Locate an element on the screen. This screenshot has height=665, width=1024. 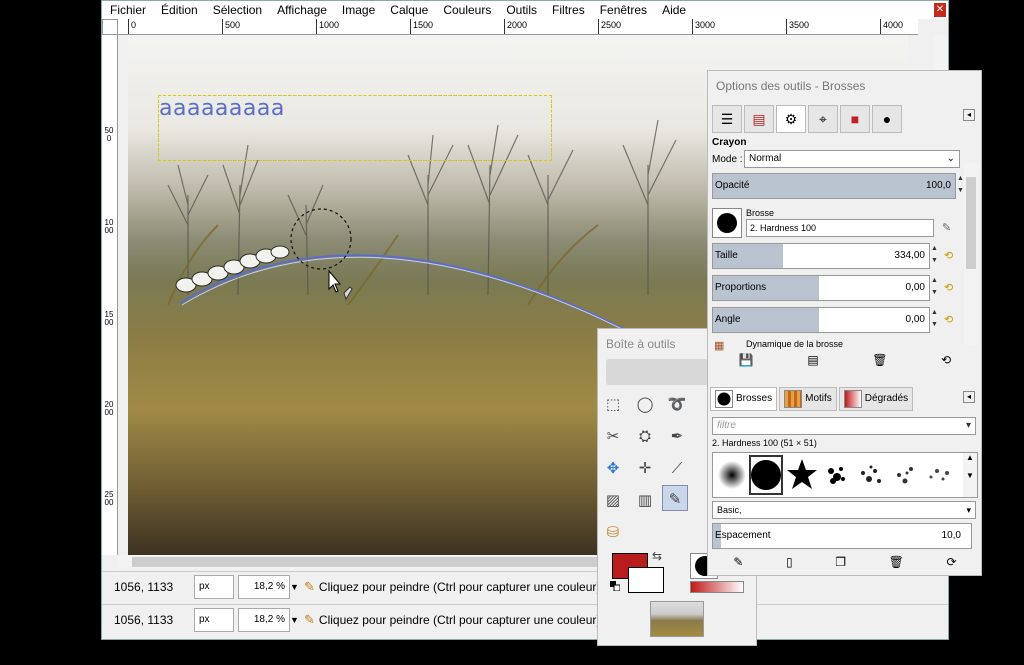
reset-colors-icon is located at coordinates (615, 586).